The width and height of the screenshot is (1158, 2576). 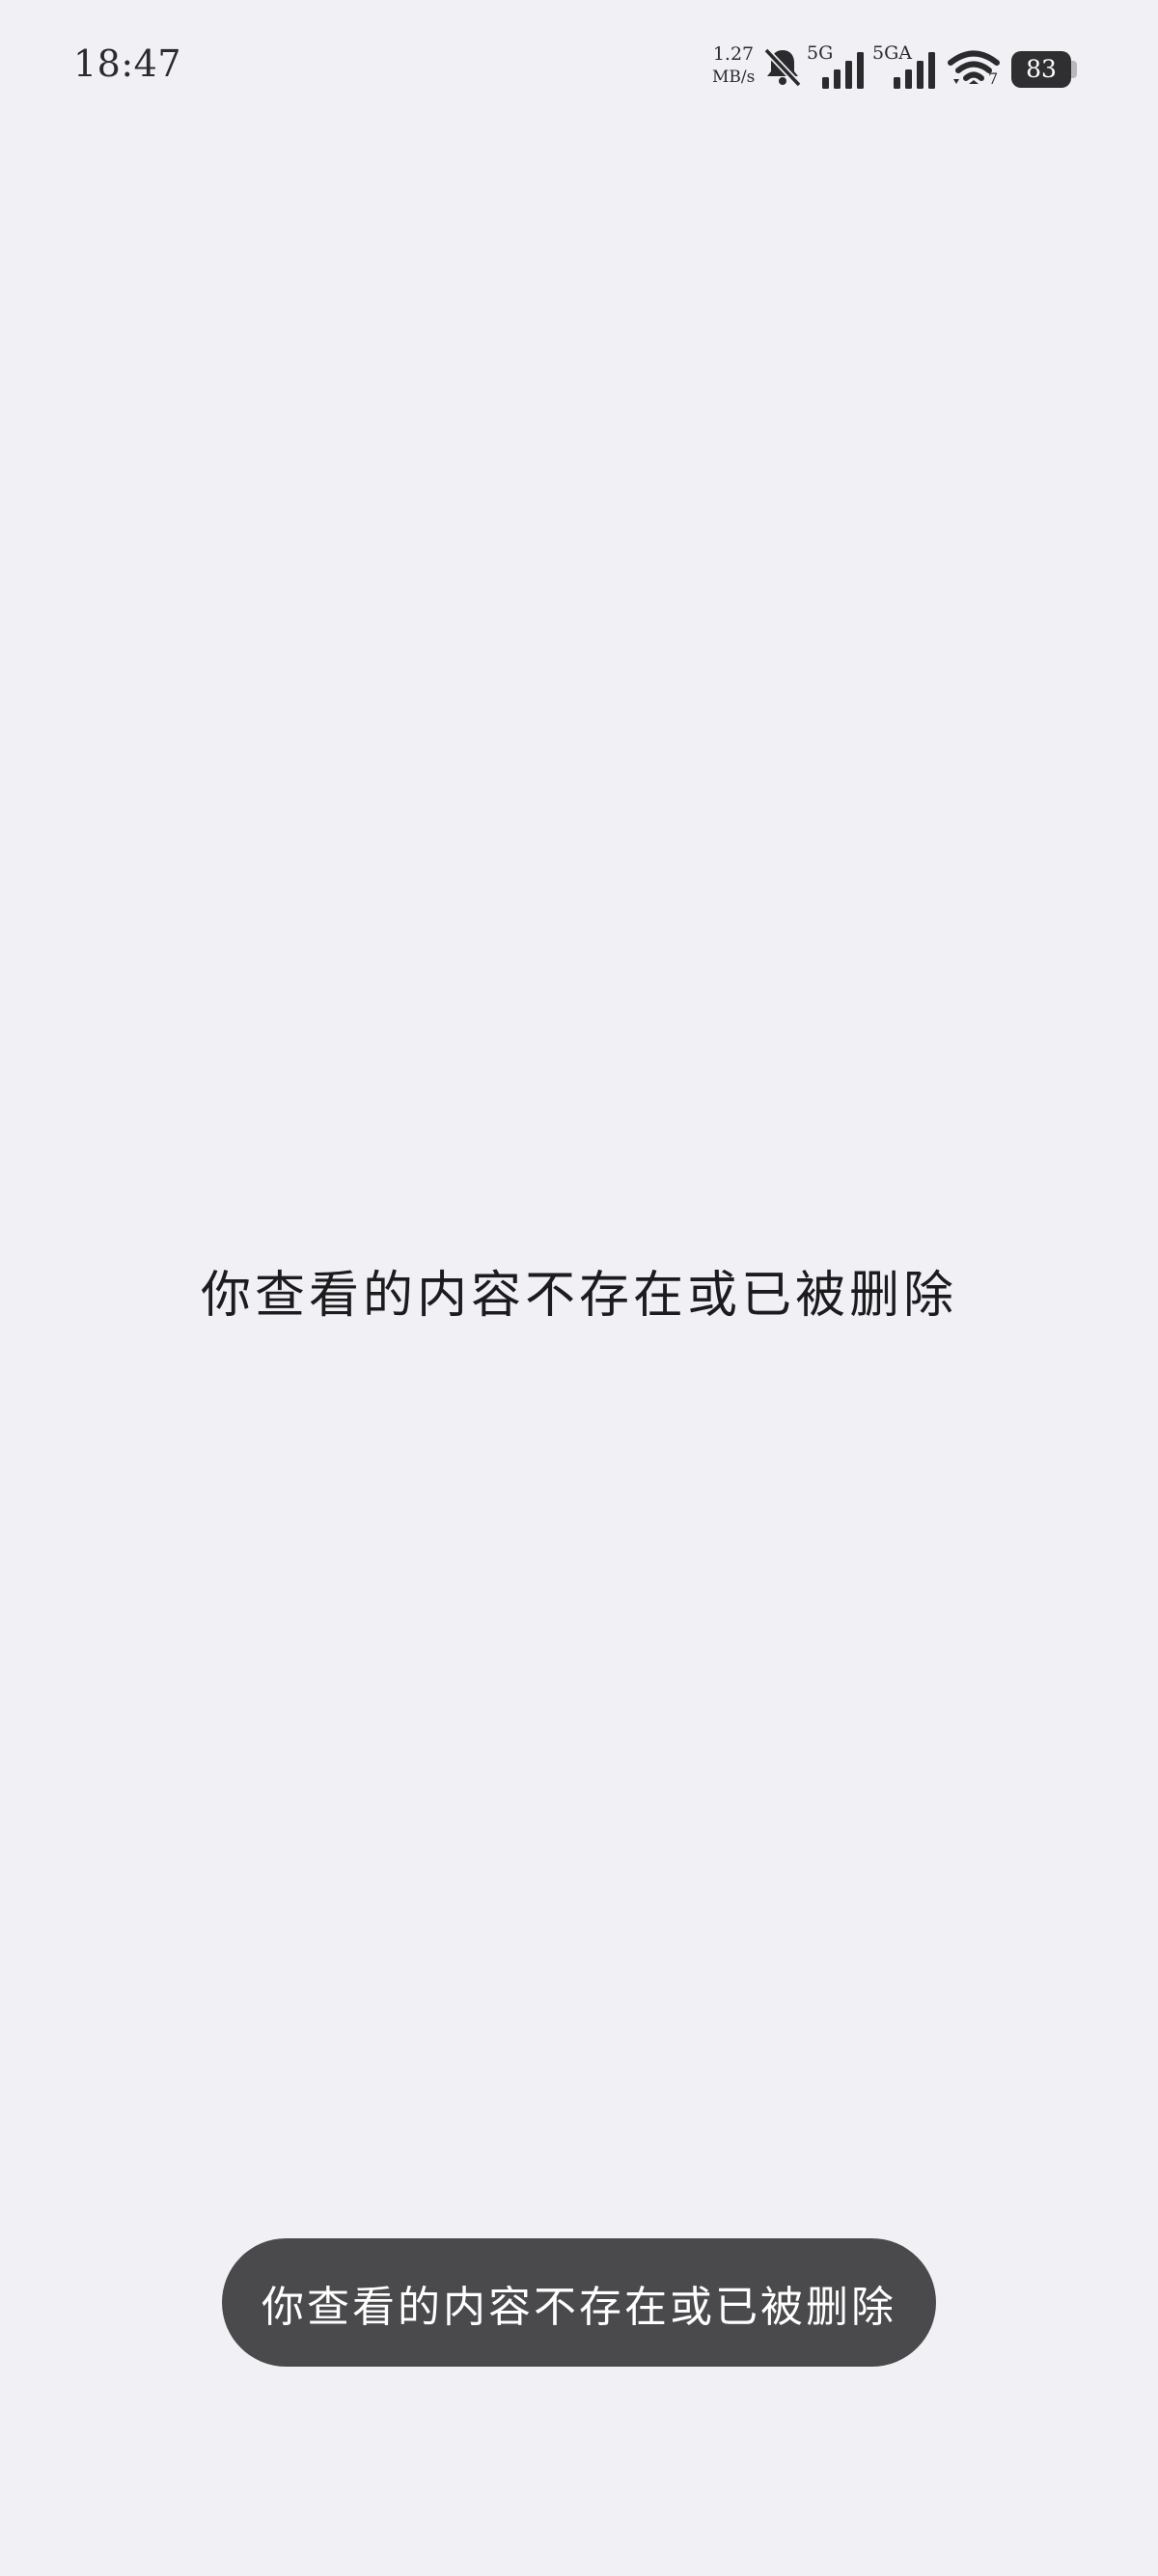 I want to click on sim1-signal-icon, so click(x=843, y=70).